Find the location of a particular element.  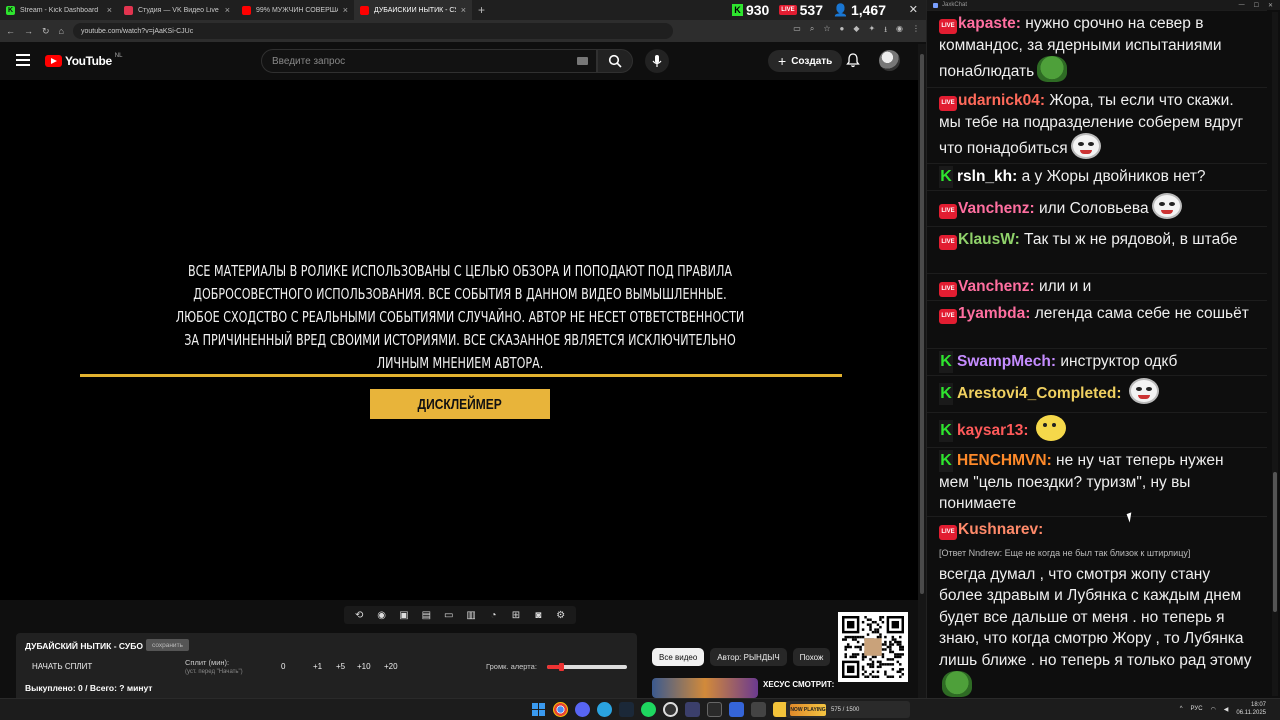

chat-nick: udarnick04: is located at coordinates (1001, 100).